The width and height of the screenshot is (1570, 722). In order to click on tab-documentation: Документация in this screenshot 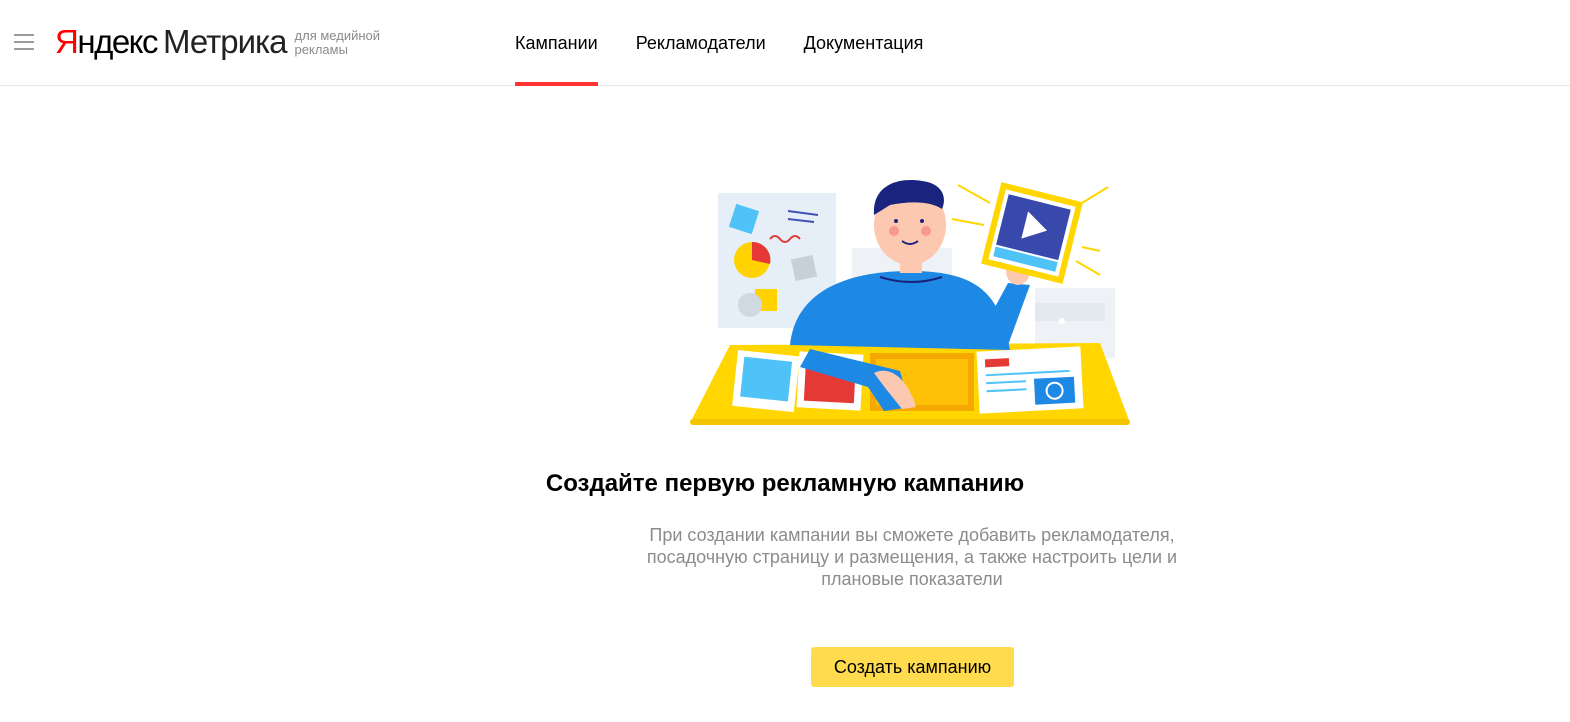, I will do `click(864, 43)`.